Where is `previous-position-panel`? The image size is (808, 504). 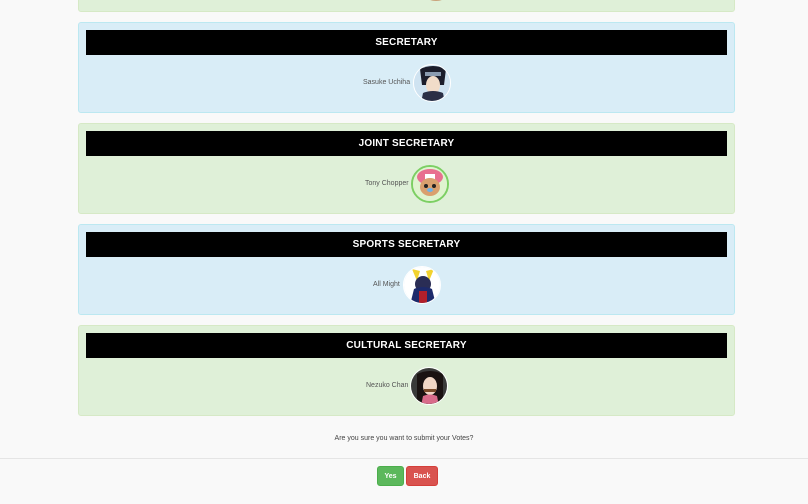 previous-position-panel is located at coordinates (406, 6).